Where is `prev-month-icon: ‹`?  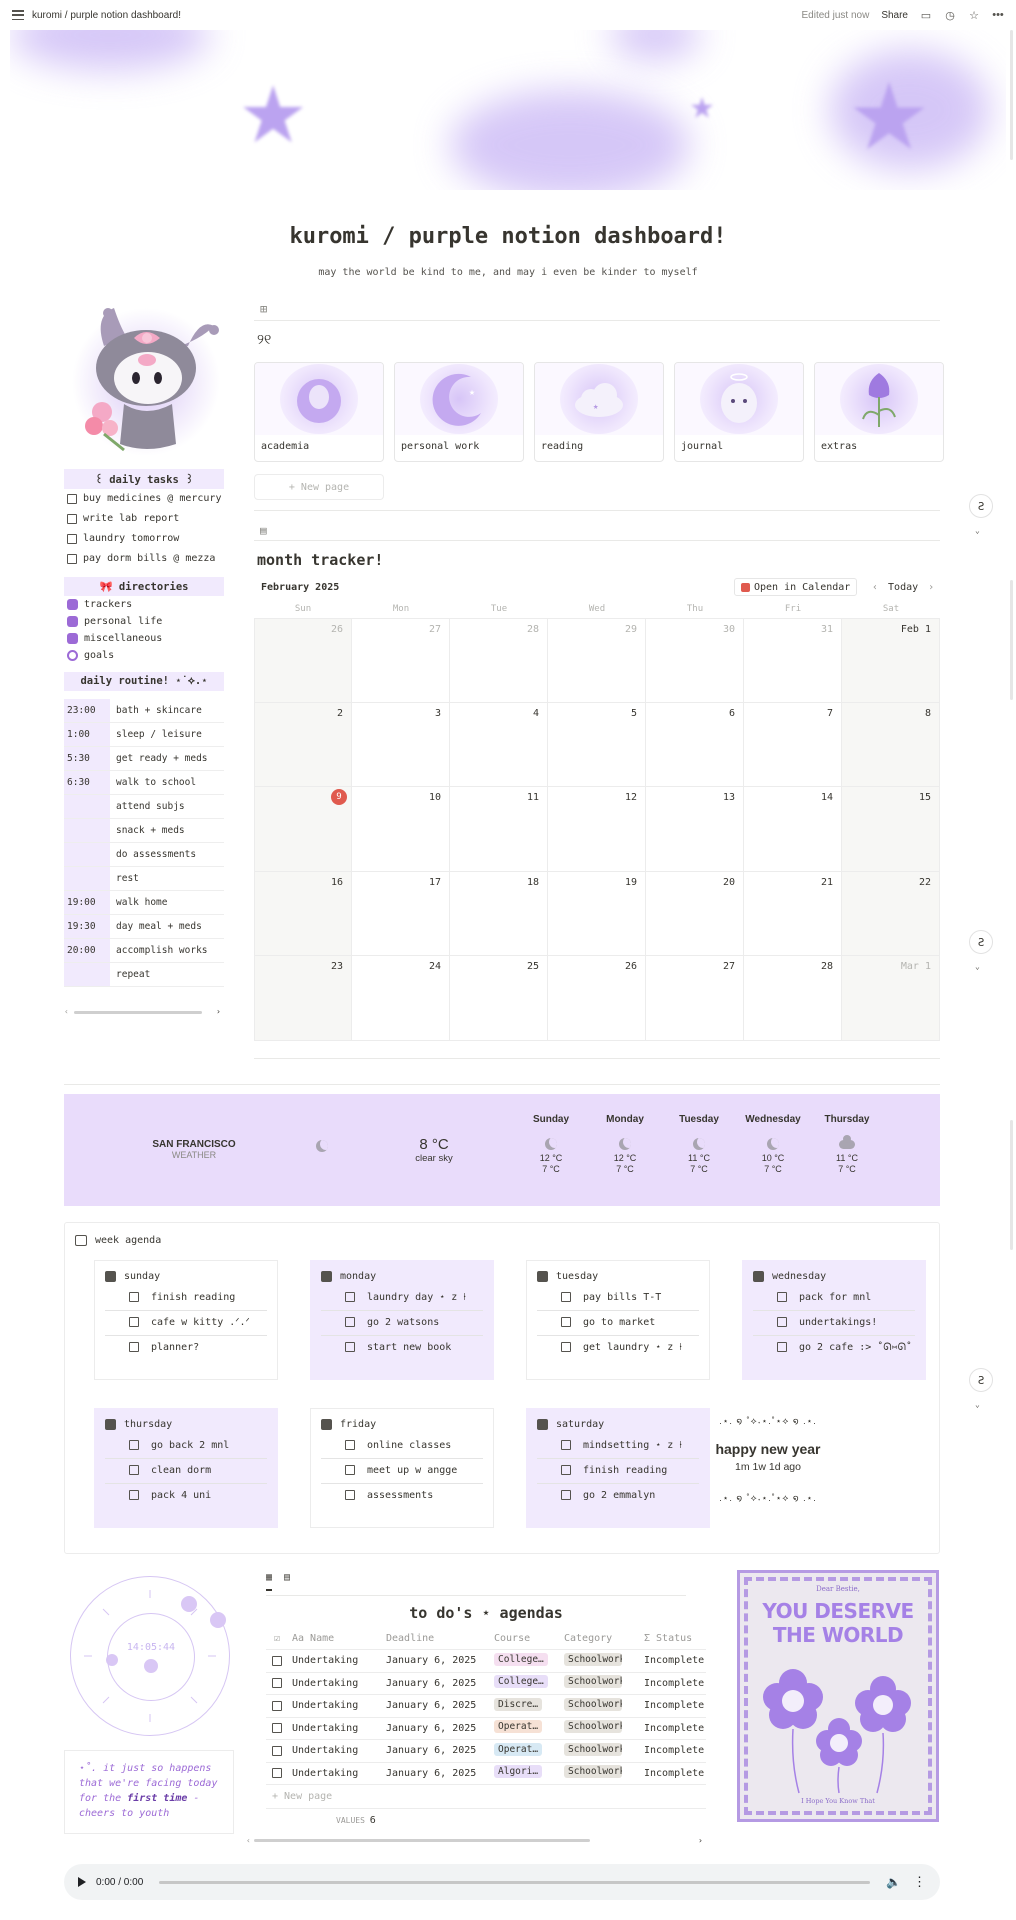
prev-month-icon: ‹ is located at coordinates (875, 587).